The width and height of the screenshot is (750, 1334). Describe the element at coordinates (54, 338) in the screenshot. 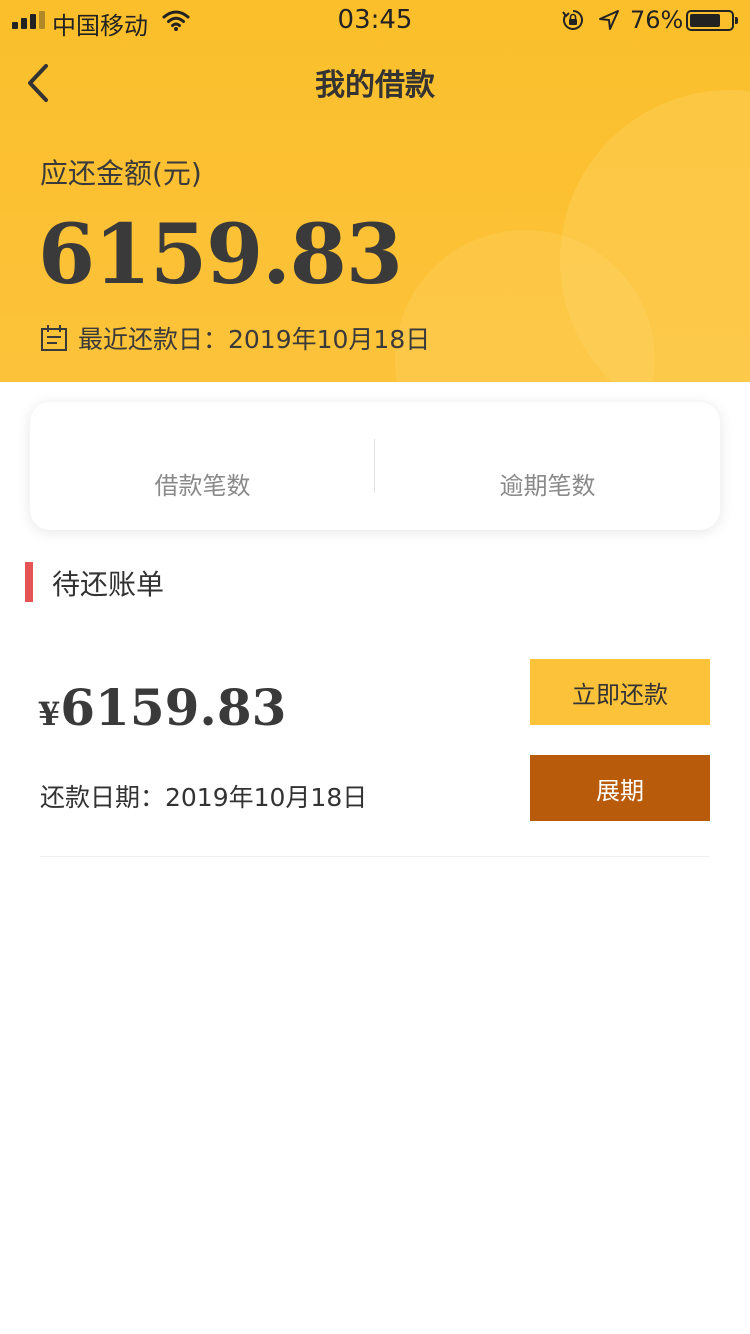

I see `calendar-icon` at that location.